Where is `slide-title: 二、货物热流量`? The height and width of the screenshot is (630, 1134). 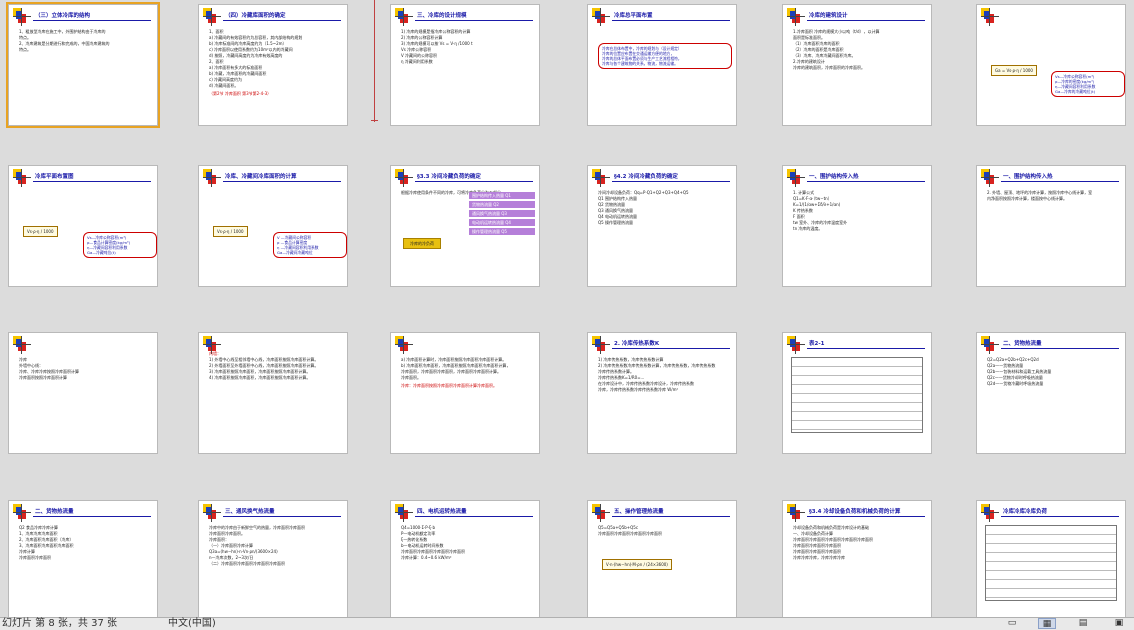
slide-title: 二、货物热流量 is located at coordinates (54, 512).